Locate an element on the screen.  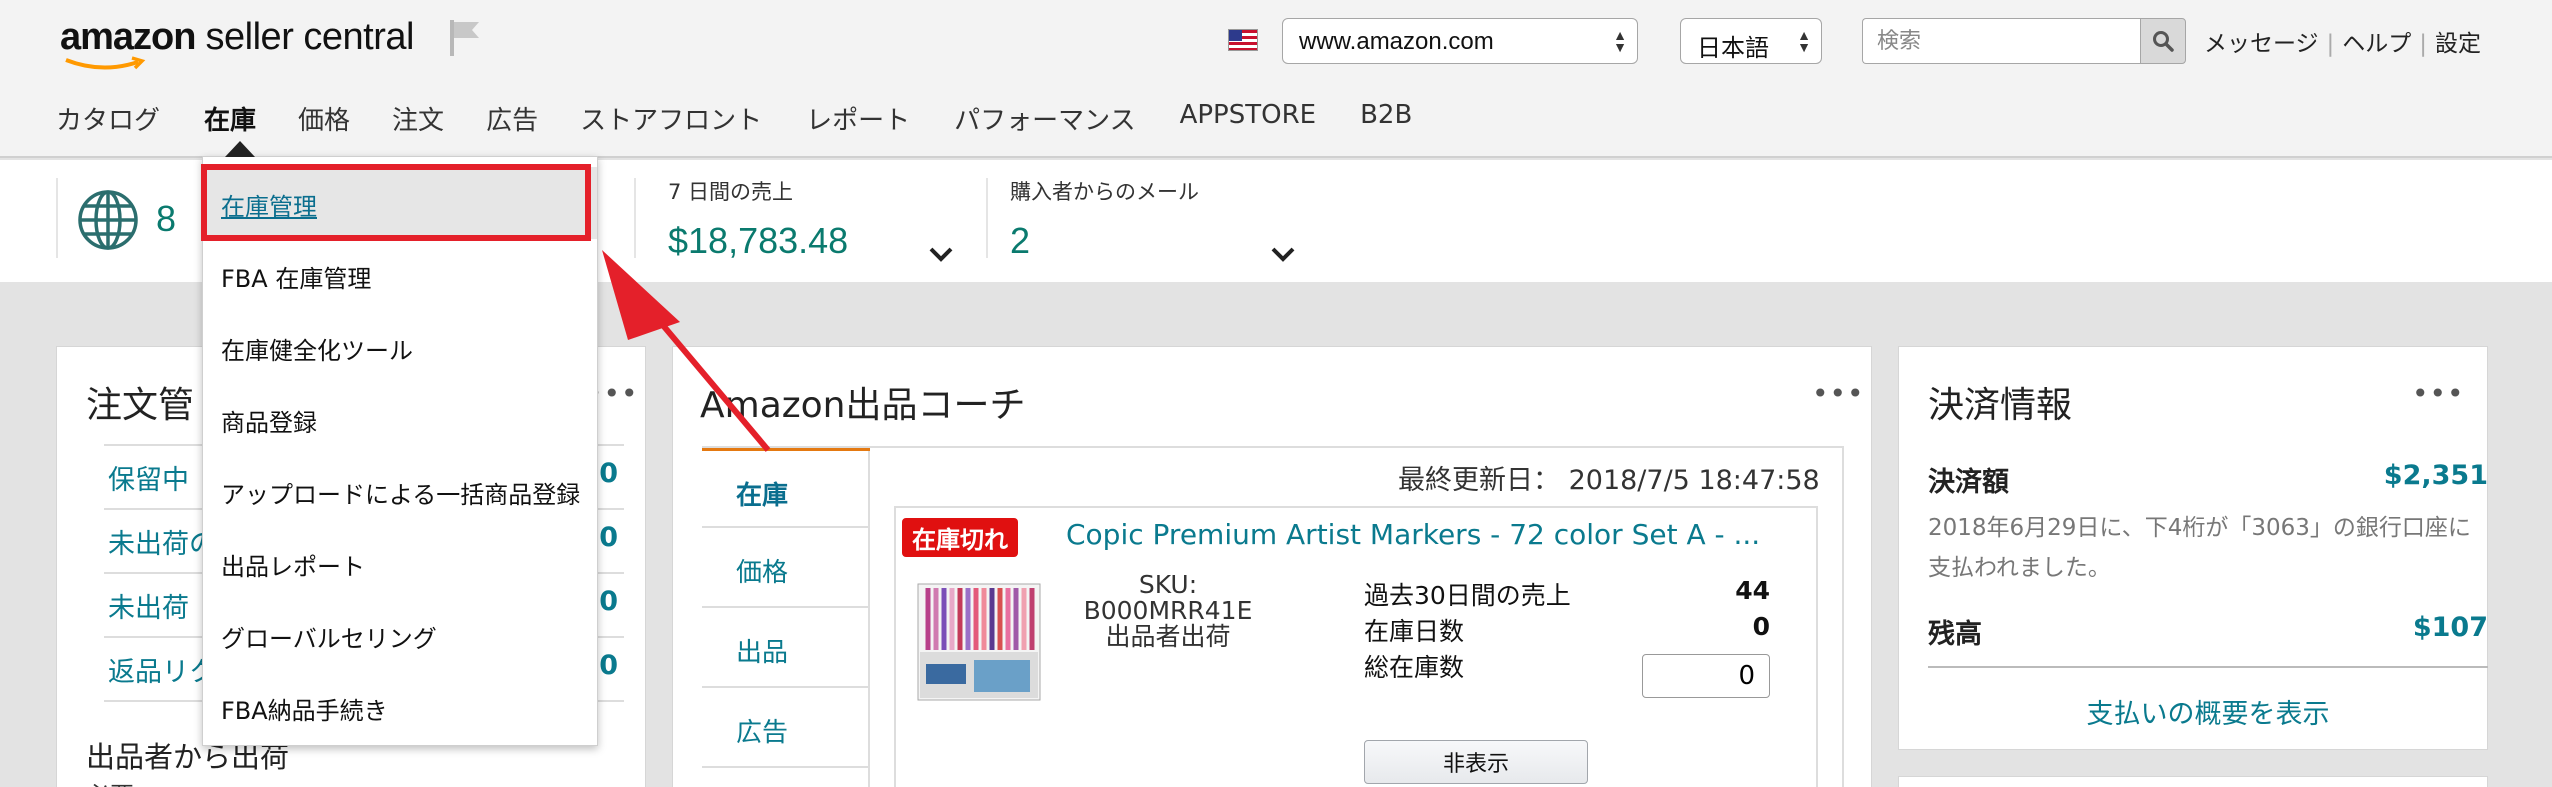
balance-value: $107 is located at coordinates (2450, 627).